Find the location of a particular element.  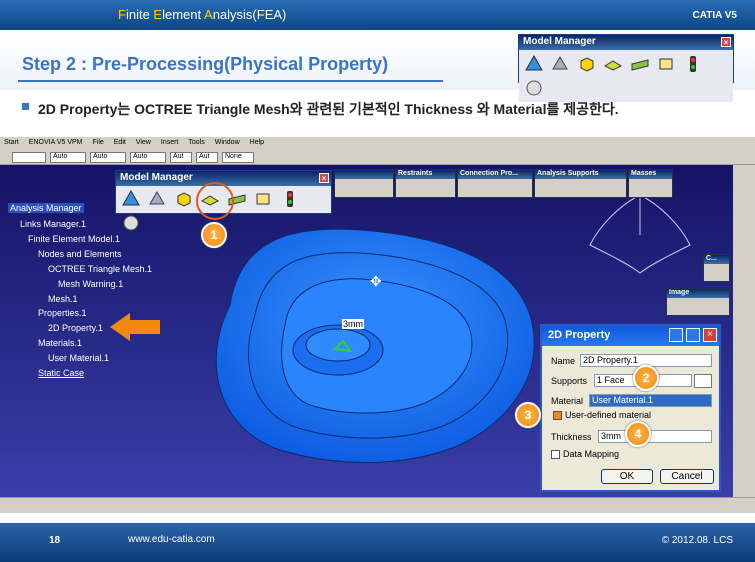

highlight-ring is located at coordinates (215, 201).